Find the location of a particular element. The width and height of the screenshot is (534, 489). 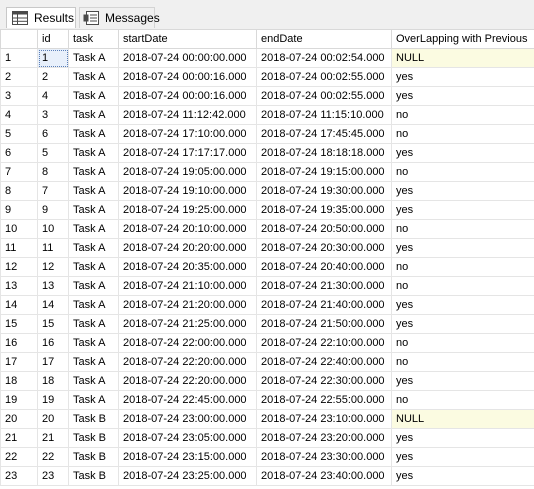

cell-startdate: 2018-07-24 21:20:00.000 is located at coordinates (187, 305).